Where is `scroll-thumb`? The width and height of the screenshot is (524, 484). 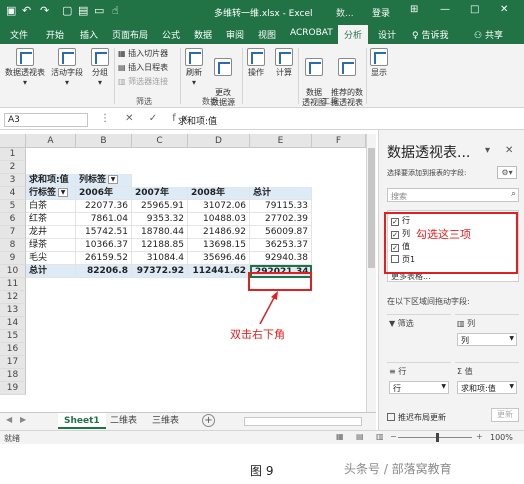 scroll-thumb is located at coordinates (371, 208).